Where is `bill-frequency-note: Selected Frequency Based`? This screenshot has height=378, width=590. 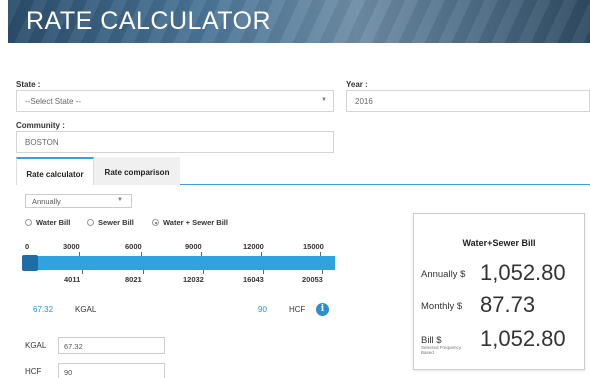
bill-frequency-note: Selected Frequency Based is located at coordinates (441, 350).